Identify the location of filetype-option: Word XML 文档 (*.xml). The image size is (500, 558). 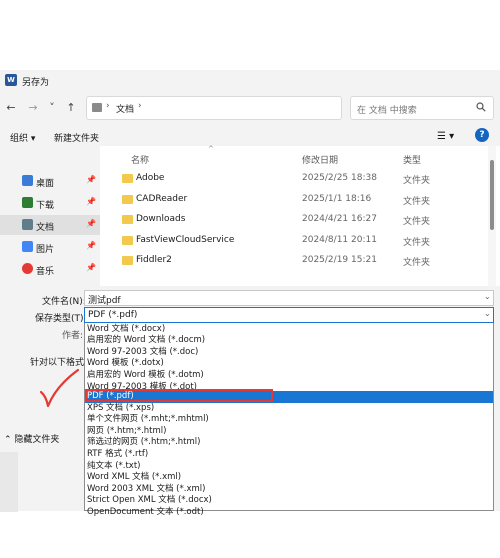
(289, 478).